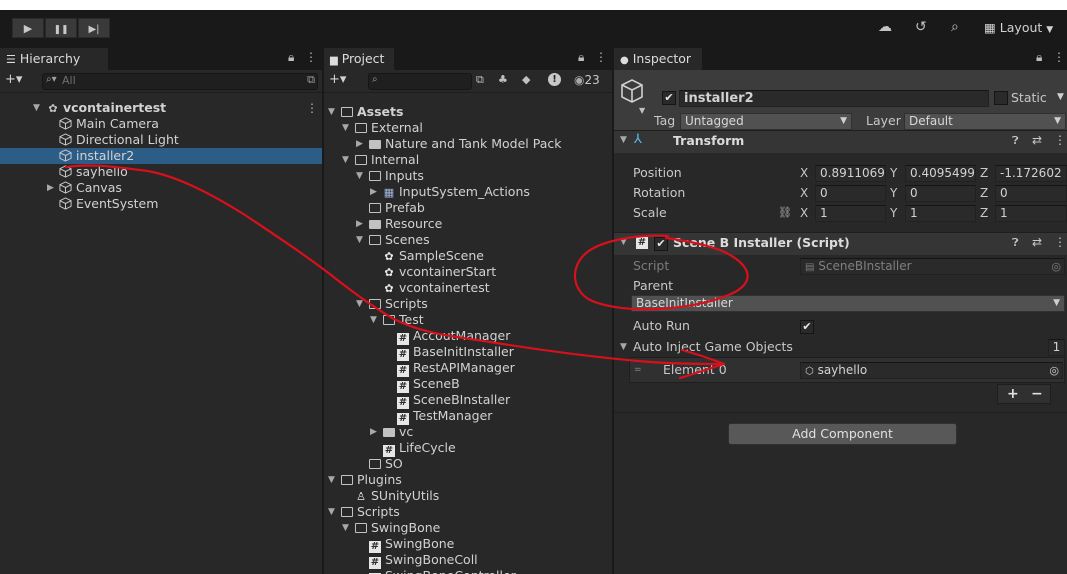 This screenshot has height=574, width=1067. What do you see at coordinates (661, 244) in the screenshot?
I see `component-enabled-checkbox: ✔` at bounding box center [661, 244].